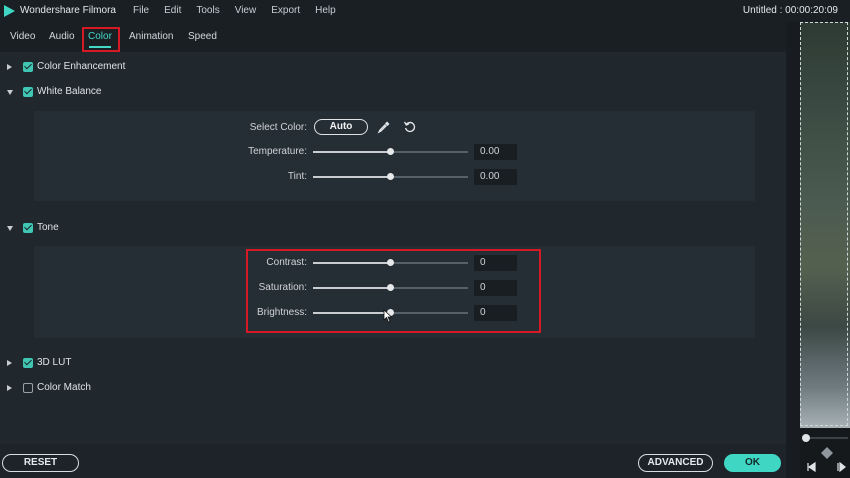  Describe the element at coordinates (141, 10) in the screenshot. I see `menu-file: File` at that location.